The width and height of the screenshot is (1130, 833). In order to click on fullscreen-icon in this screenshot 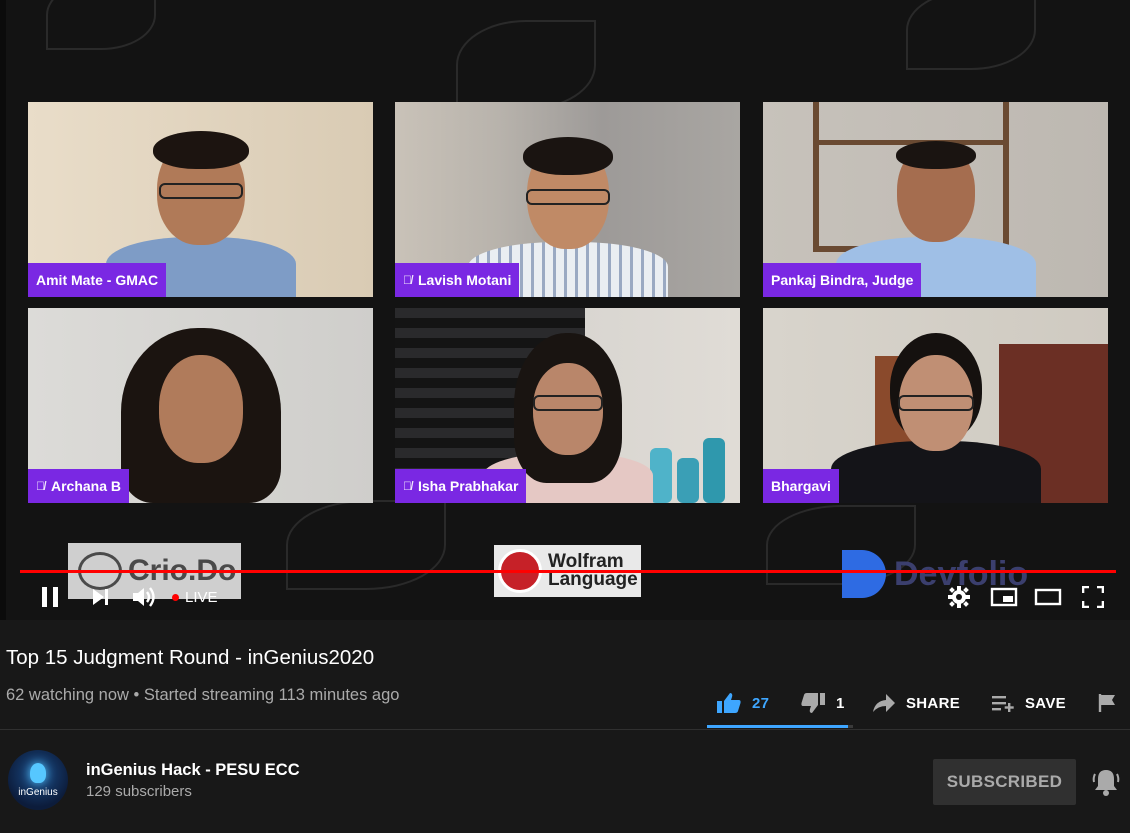, I will do `click(1093, 597)`.